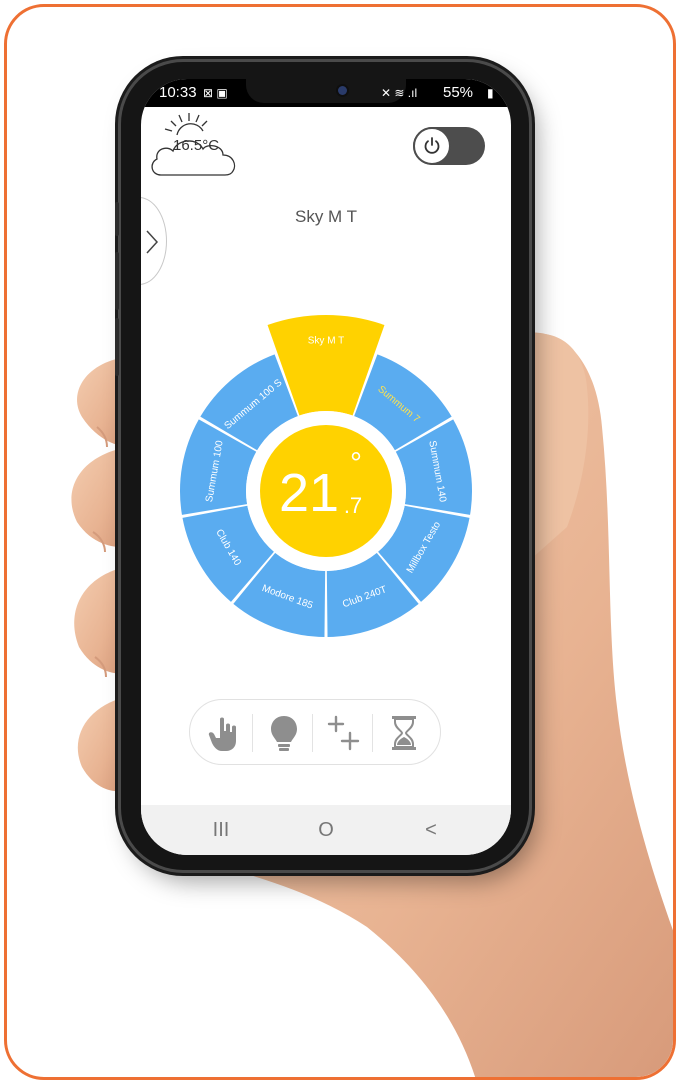 Image resolution: width=684 pixels, height=1086 pixels. Describe the element at coordinates (326, 341) in the screenshot. I see `wheel-selected-label: Sky M T` at that location.